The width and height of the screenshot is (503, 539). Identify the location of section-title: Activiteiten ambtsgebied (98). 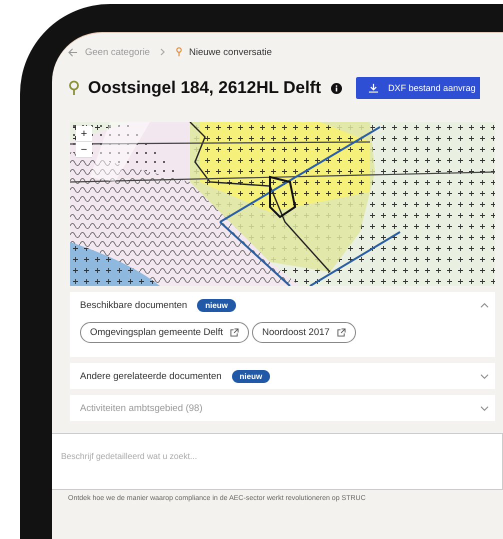
(141, 408).